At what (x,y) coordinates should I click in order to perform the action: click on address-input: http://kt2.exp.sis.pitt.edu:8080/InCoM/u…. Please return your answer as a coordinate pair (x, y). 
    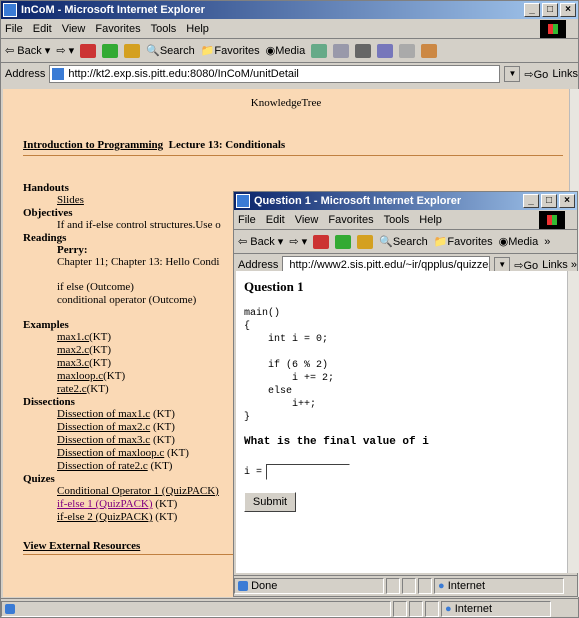
    Looking at the image, I should click on (275, 74).